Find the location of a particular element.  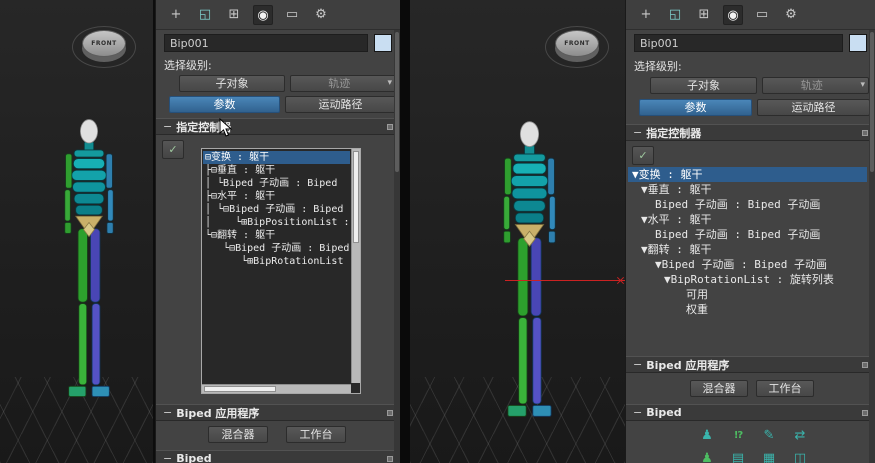

viewcube-front-label: FRONT is located at coordinates (577, 43).